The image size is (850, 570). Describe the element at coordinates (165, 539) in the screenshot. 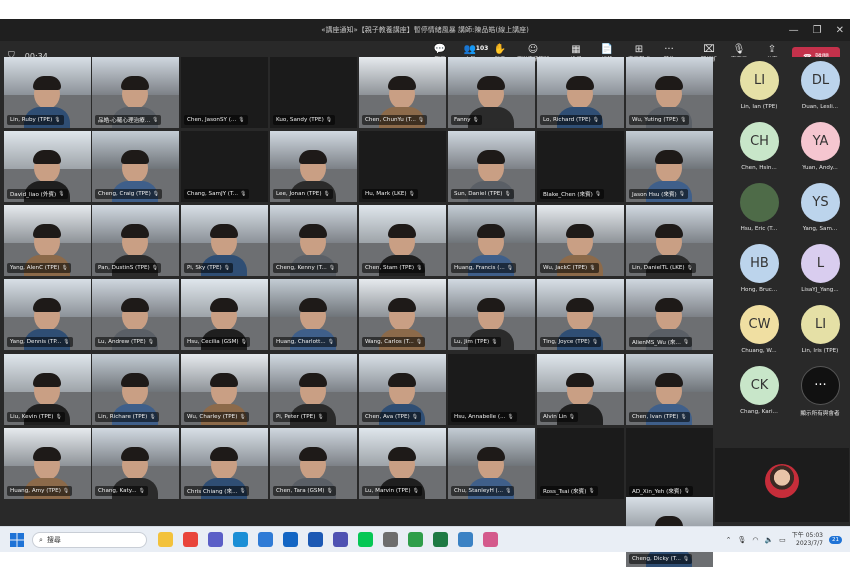

I see `file-explorer-icon` at that location.